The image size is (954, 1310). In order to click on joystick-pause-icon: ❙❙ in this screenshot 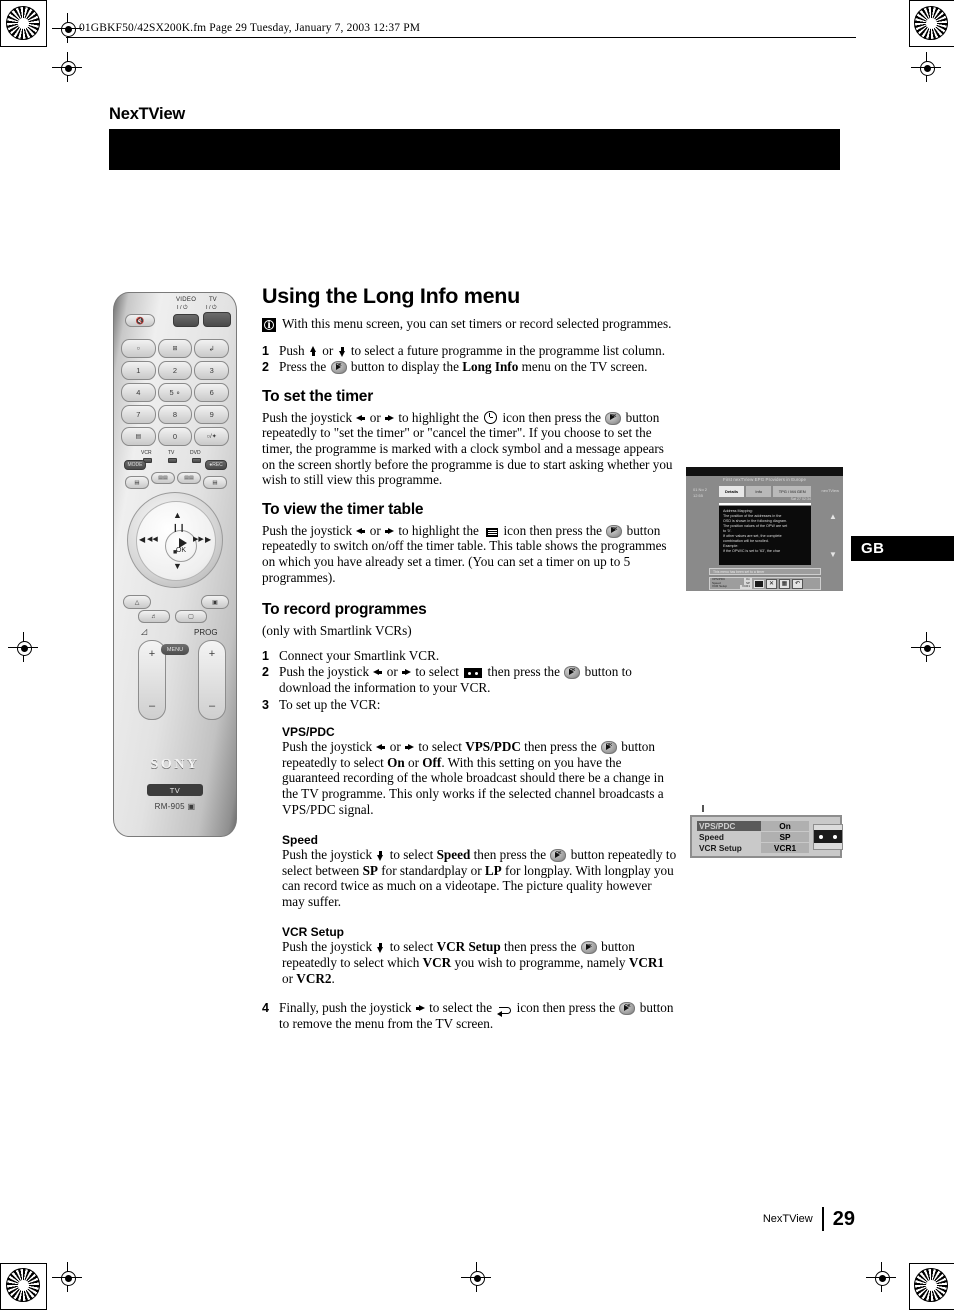, I will do `click(179, 527)`.